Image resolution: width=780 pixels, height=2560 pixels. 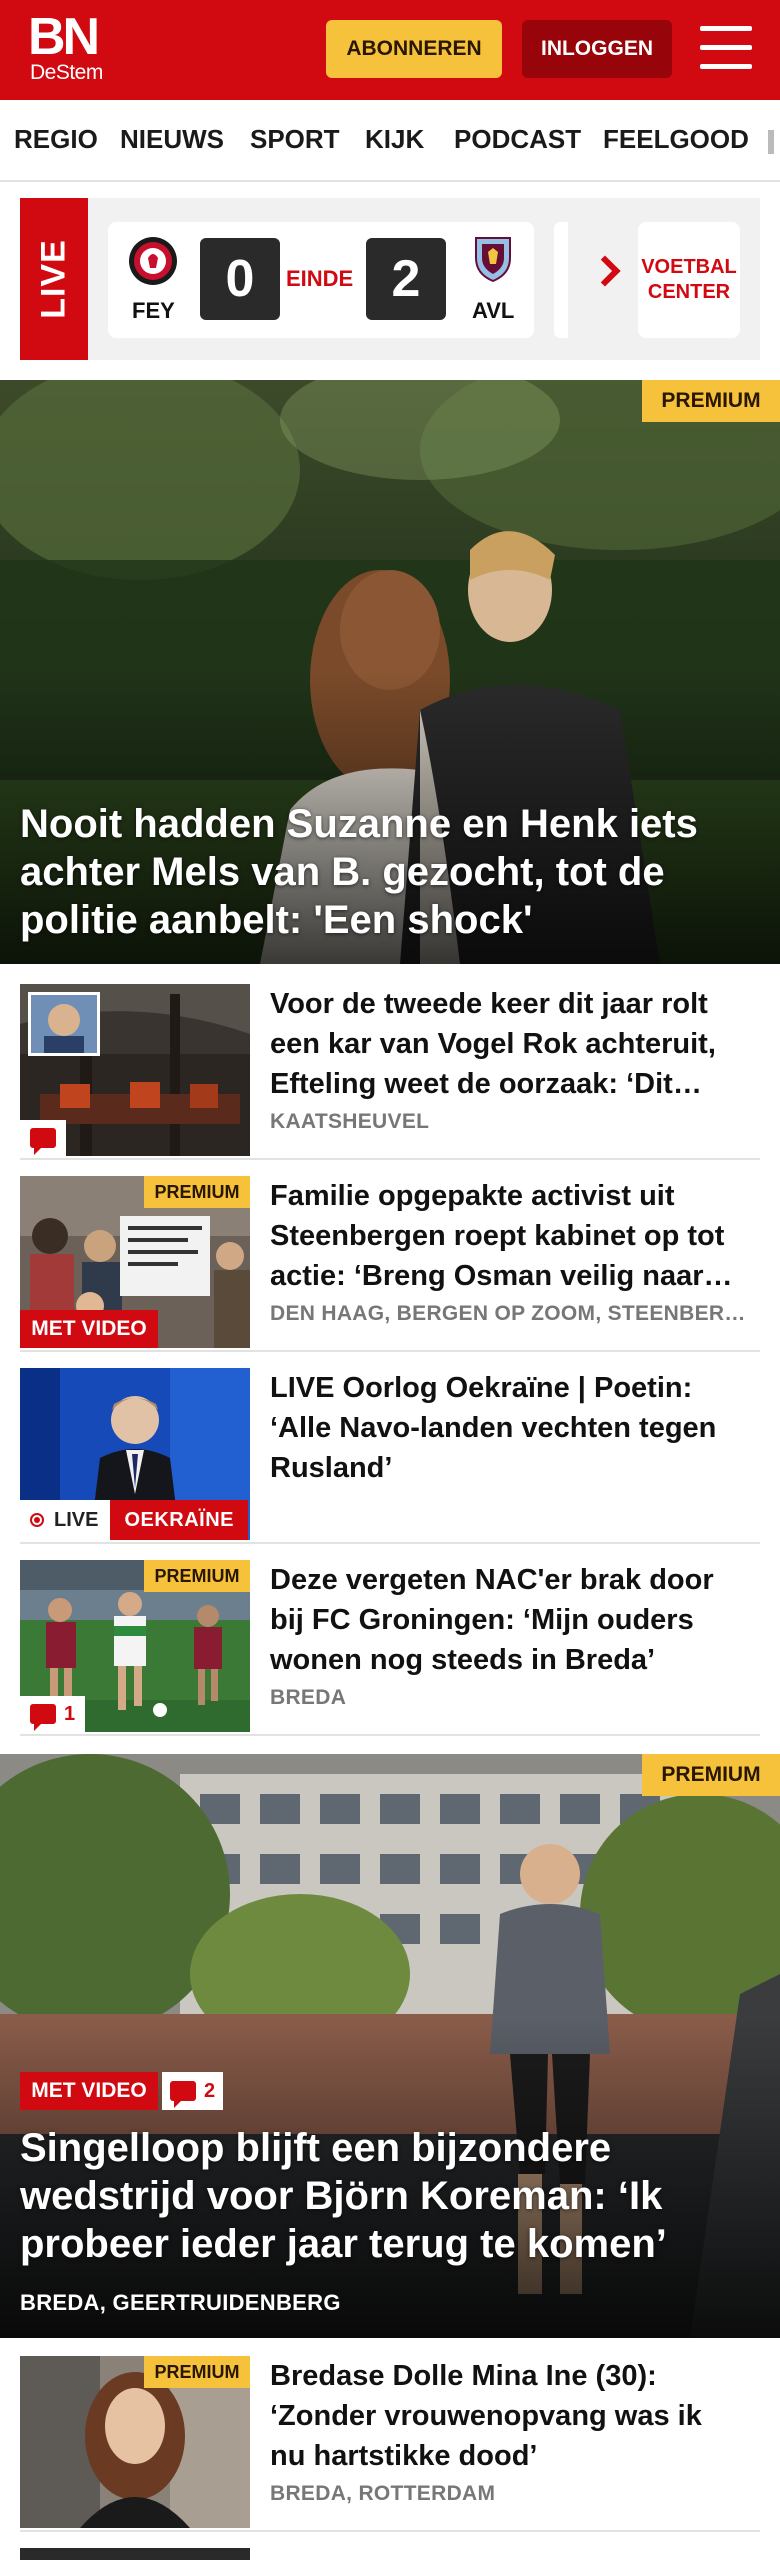 What do you see at coordinates (135, 2554) in the screenshot?
I see `next-article-thumbnail-peek` at bounding box center [135, 2554].